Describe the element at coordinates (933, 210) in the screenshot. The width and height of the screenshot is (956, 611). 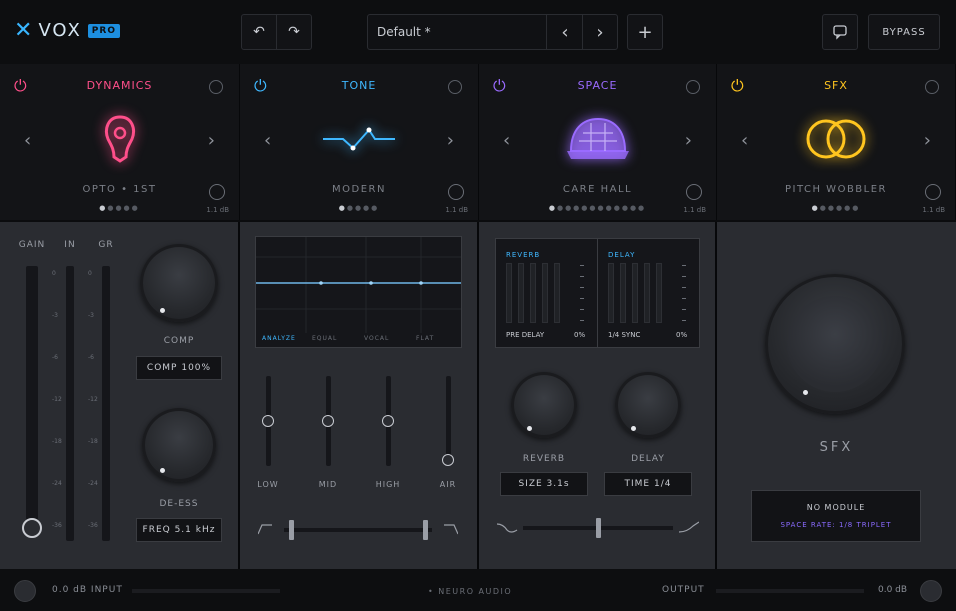
I see `output-trim-value: 1.1 dB` at that location.